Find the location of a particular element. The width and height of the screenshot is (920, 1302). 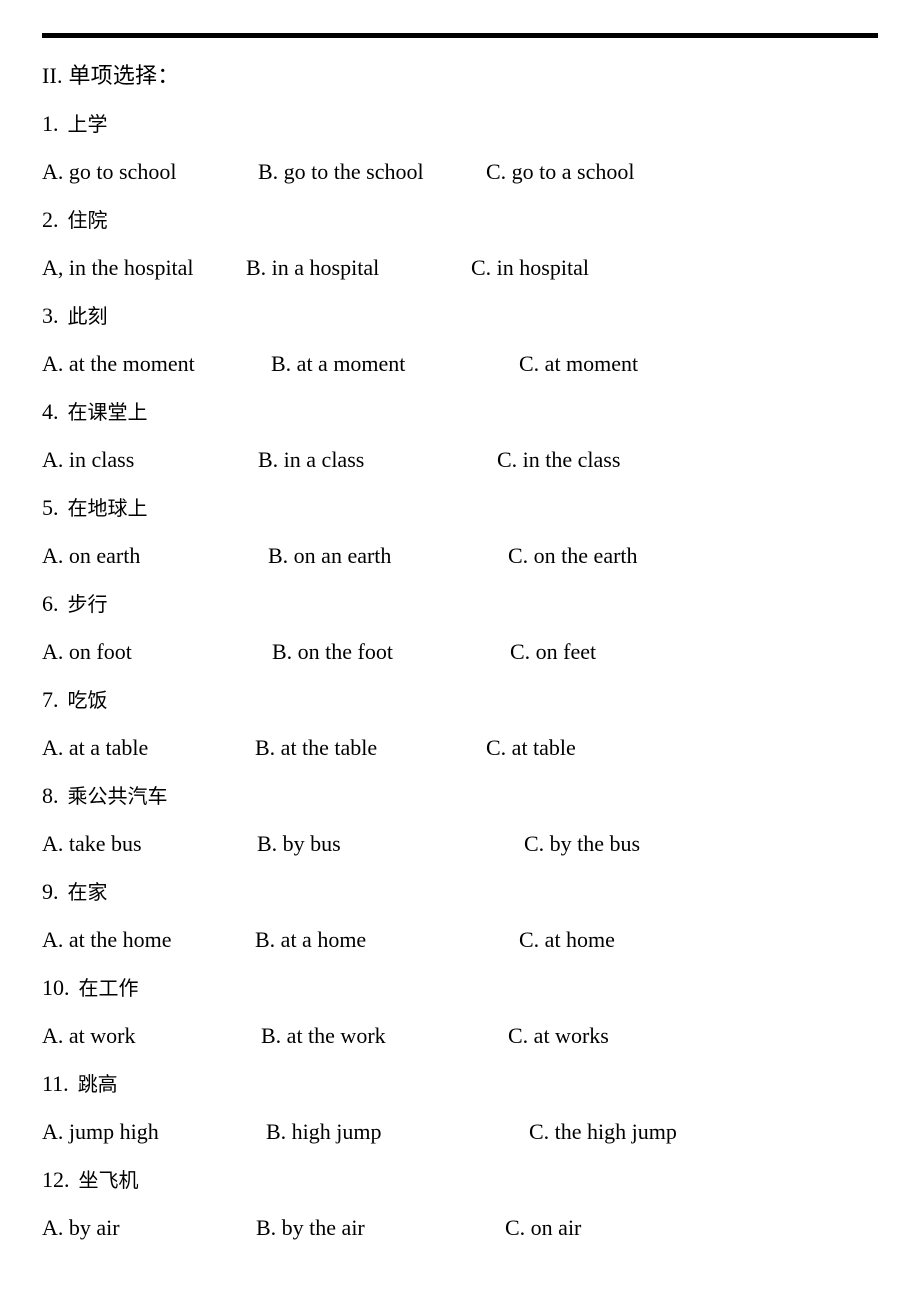

option-3-a: A. at the moment is located at coordinates (118, 364).